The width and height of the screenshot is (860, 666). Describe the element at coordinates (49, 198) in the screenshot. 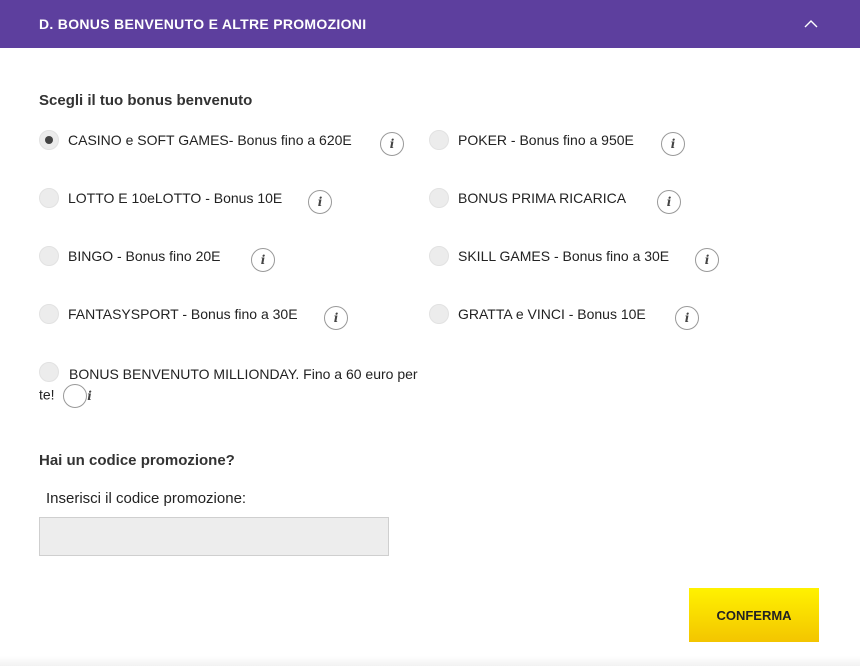

I see `radio-lotto` at that location.